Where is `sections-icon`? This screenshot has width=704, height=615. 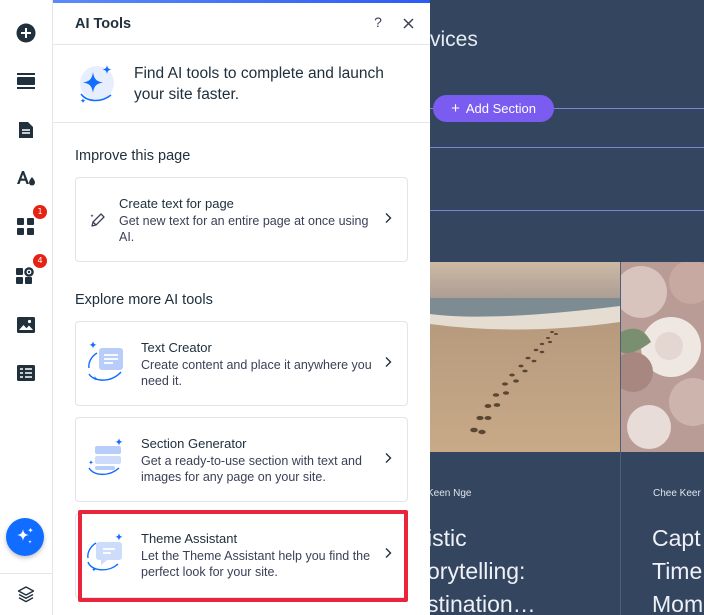 sections-icon is located at coordinates (26, 81).